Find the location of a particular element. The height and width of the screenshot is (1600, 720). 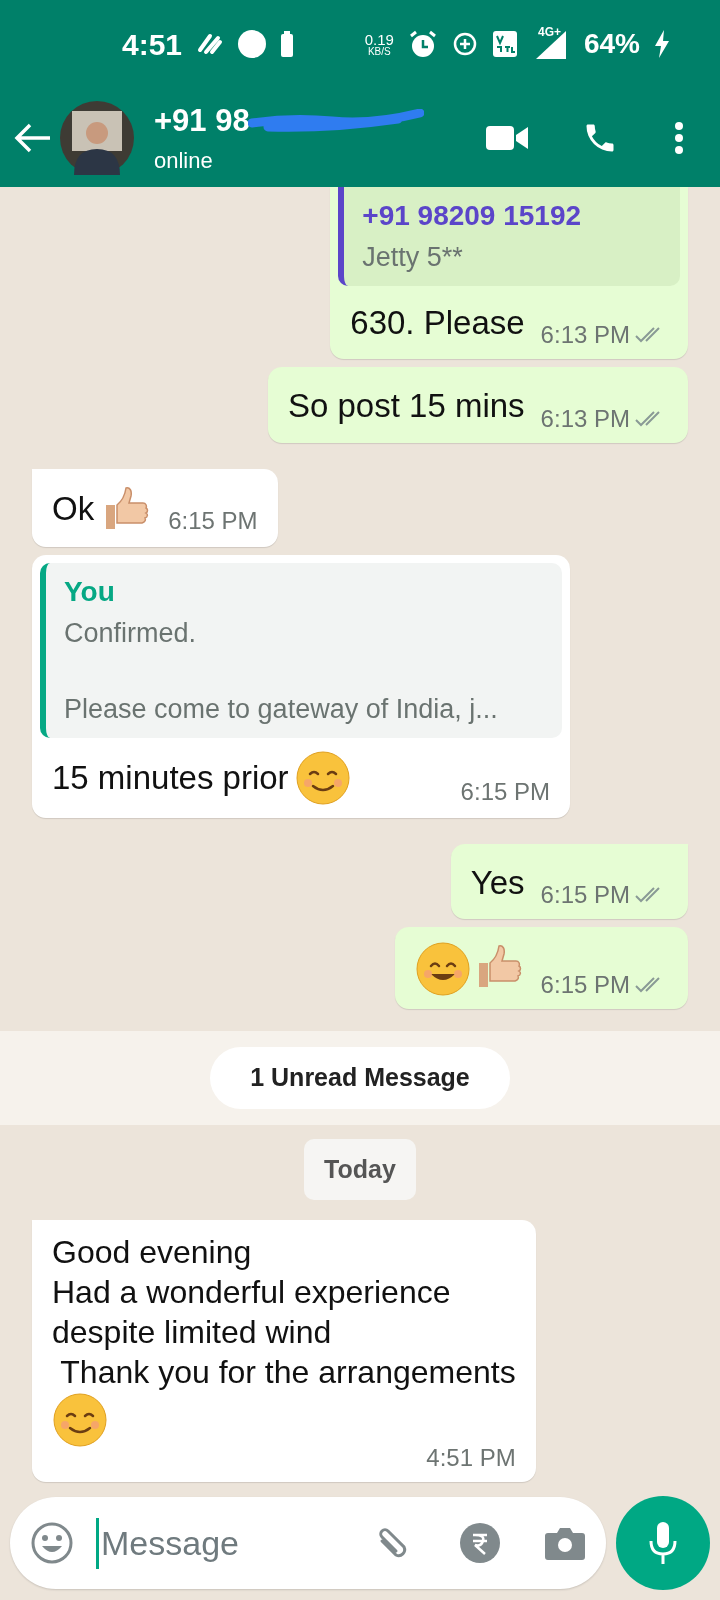

date-chip: Today is located at coordinates (360, 1169).